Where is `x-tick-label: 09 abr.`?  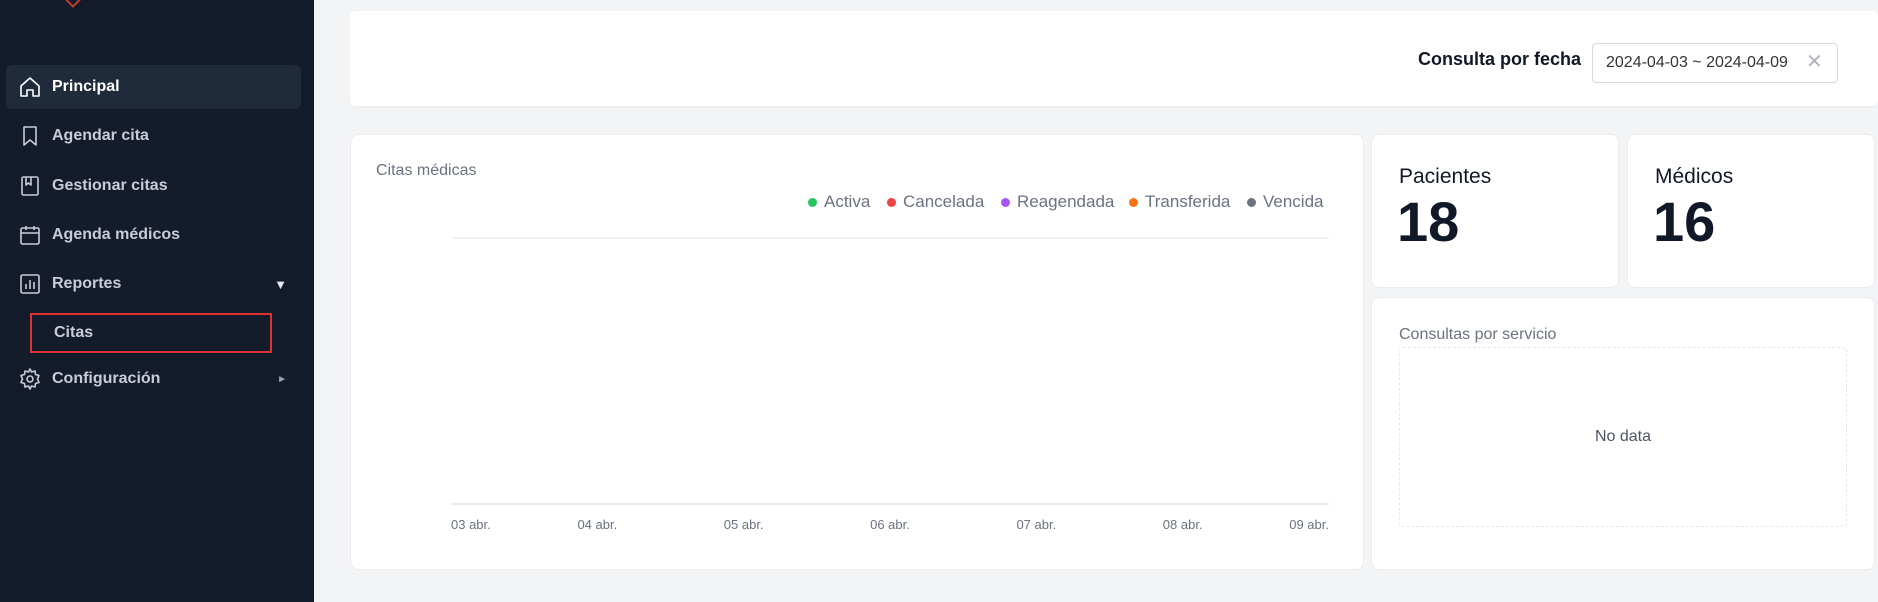 x-tick-label: 09 abr. is located at coordinates (1309, 524).